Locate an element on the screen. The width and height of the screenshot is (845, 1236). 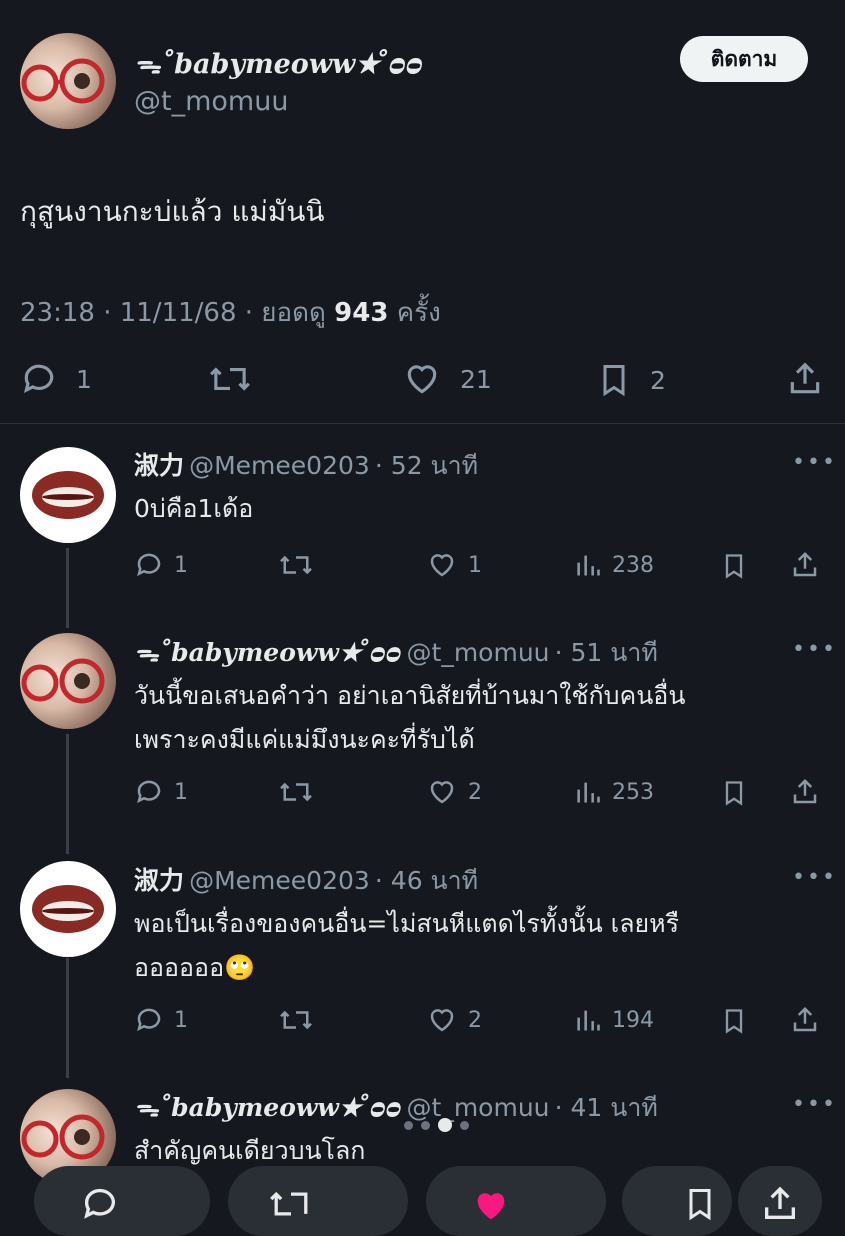
page-dot-active is located at coordinates (445, 1125).